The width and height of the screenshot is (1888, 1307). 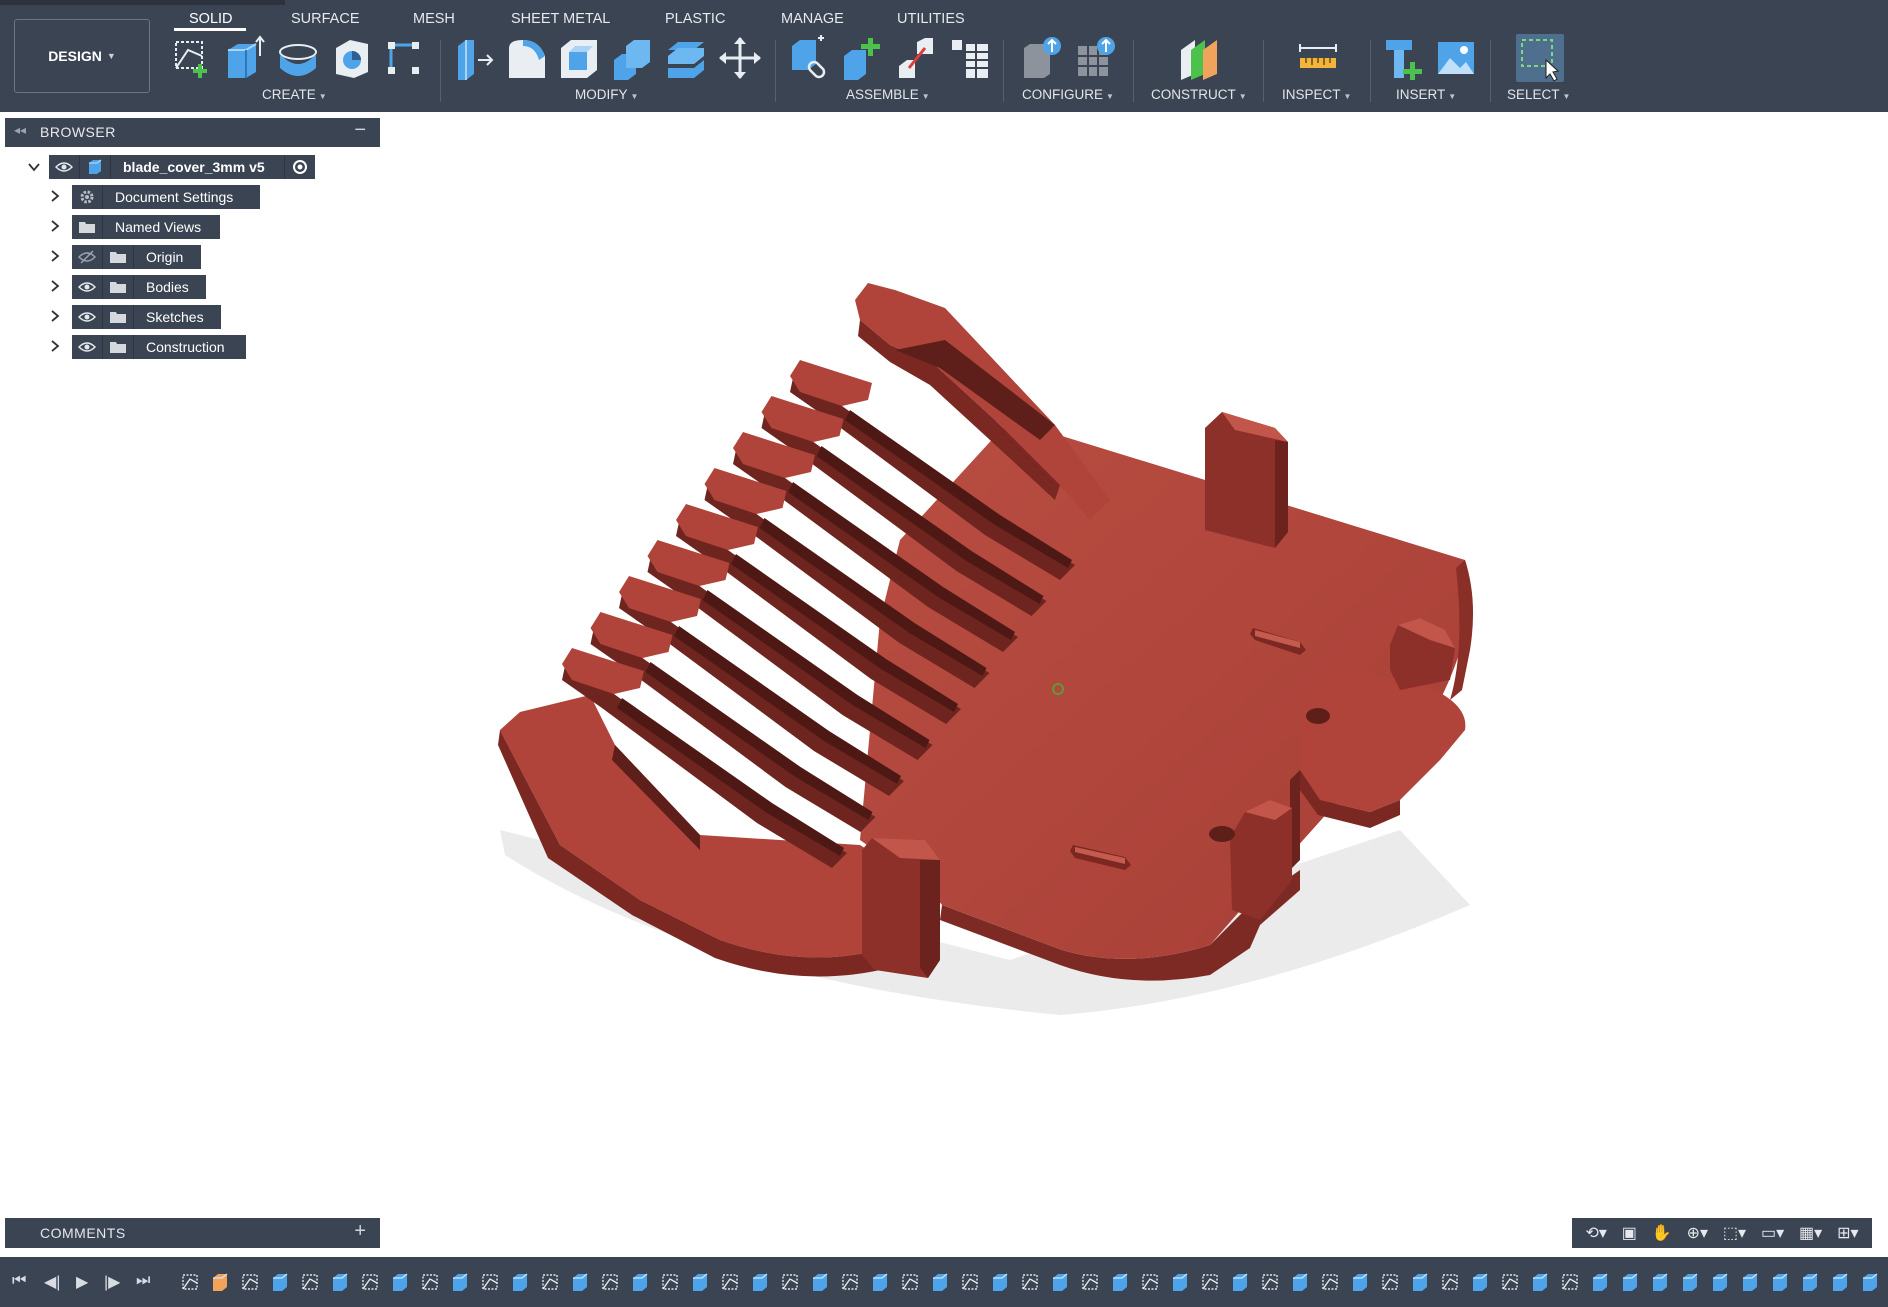 I want to click on fillet-icon, so click(x=527, y=58).